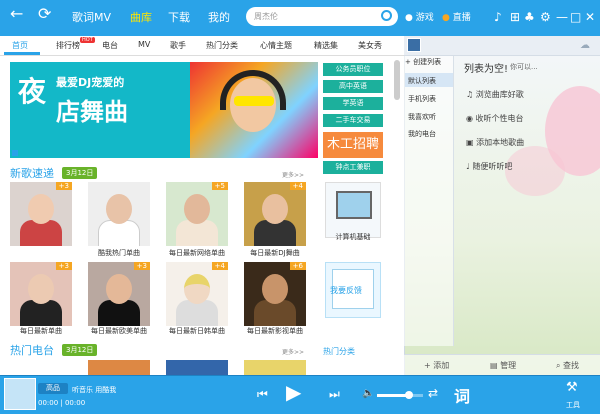 Image resolution: width=600 pixels, height=414 pixels. What do you see at coordinates (164, 110) in the screenshot?
I see `banner: 夜 最爱DJ宠爱的 店舞曲` at bounding box center [164, 110].